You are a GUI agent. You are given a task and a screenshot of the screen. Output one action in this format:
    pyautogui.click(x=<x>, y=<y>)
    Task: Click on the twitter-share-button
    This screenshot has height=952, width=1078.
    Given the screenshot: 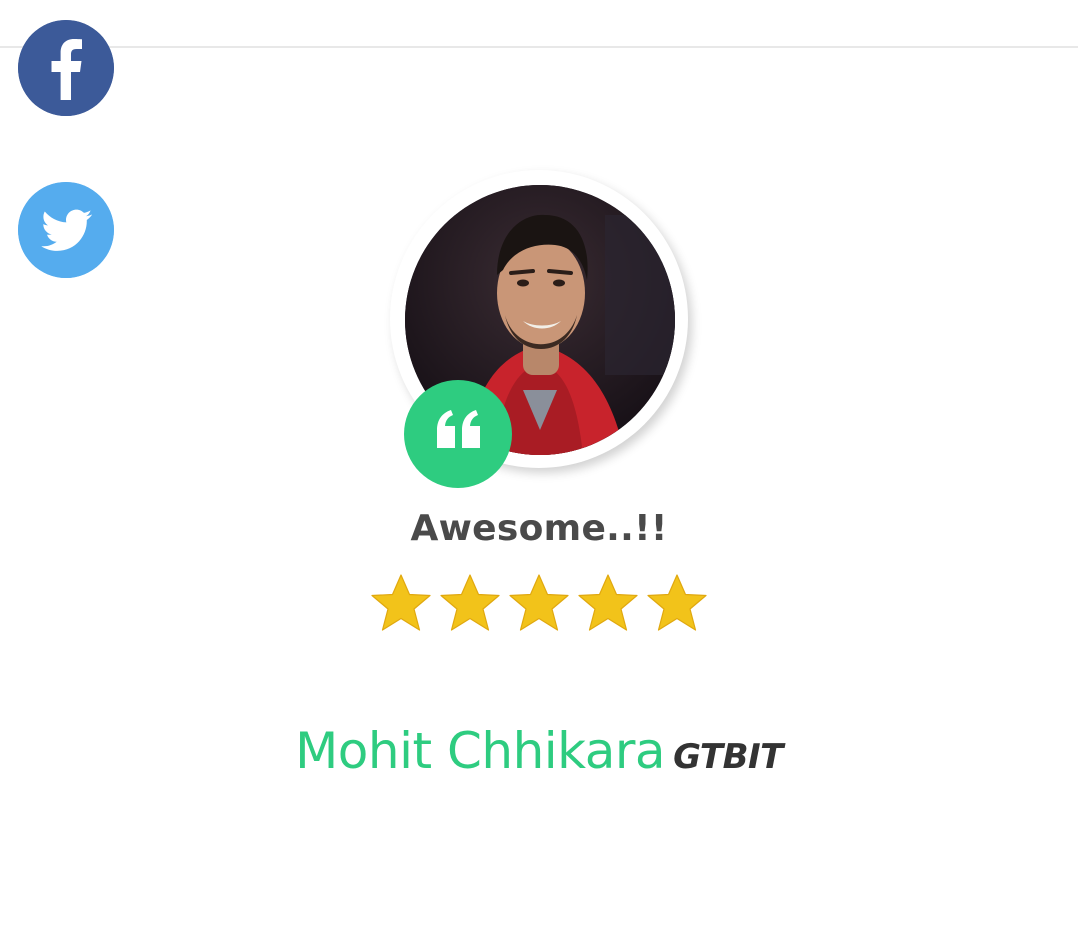 What is the action you would take?
    pyautogui.click(x=66, y=230)
    